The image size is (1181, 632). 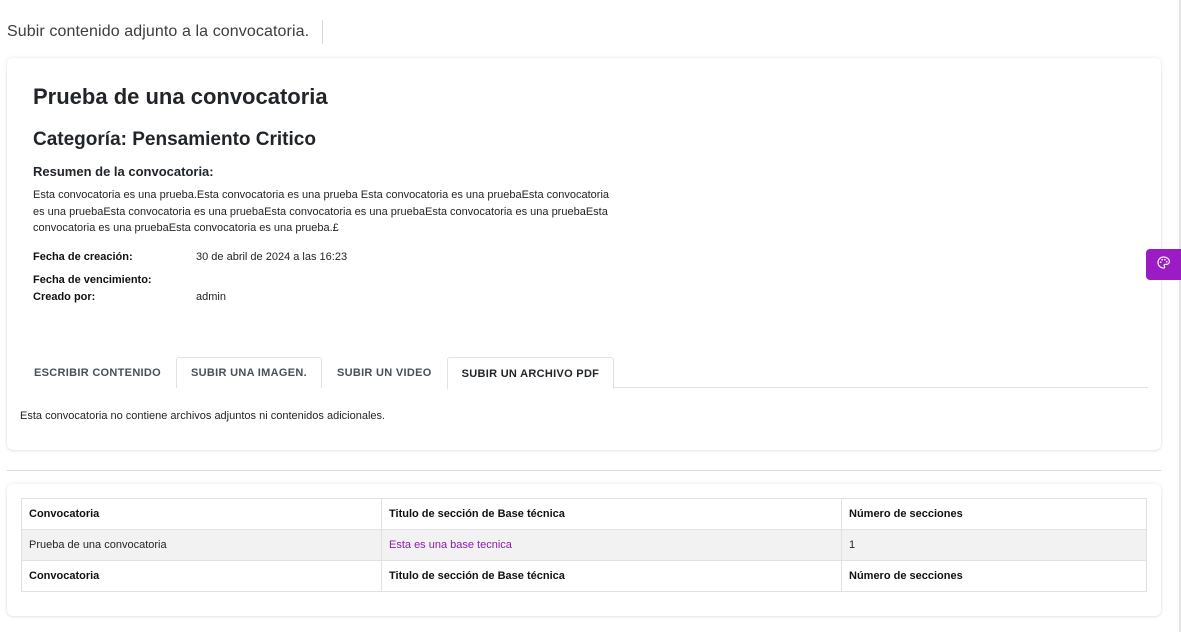 What do you see at coordinates (83, 257) in the screenshot?
I see `fecha-creacion-label: Fecha de creación:` at bounding box center [83, 257].